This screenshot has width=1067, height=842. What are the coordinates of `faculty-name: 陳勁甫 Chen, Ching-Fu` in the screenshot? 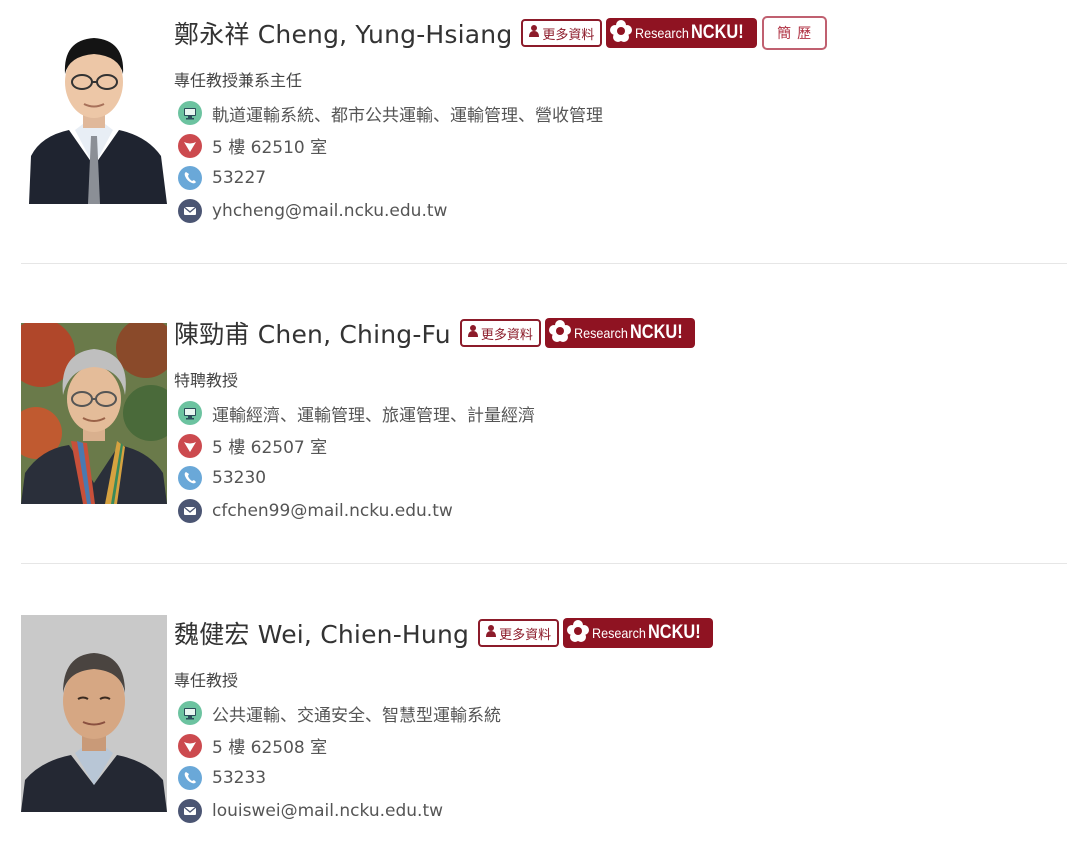 It's located at (312, 334).